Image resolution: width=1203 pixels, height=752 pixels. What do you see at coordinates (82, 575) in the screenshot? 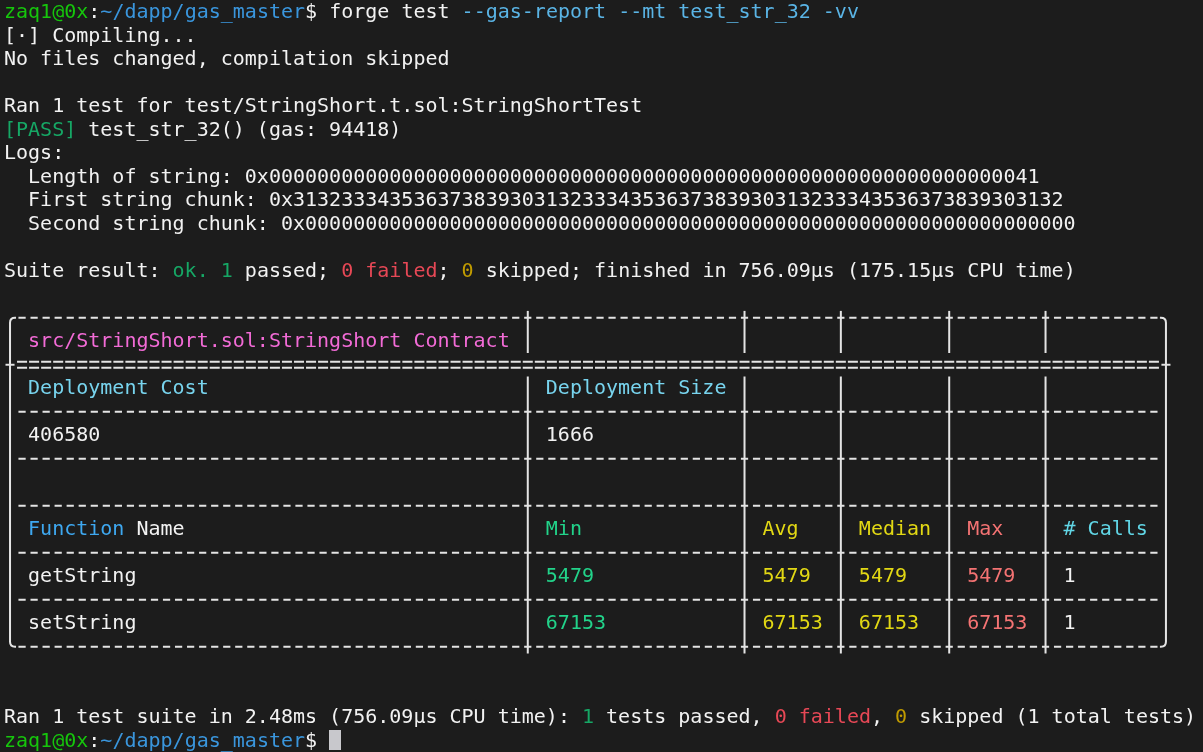
I see `function-name: getString` at bounding box center [82, 575].